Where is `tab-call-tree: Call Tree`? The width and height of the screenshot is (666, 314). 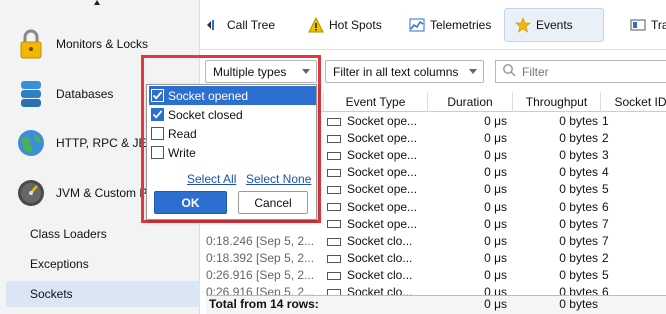 tab-call-tree: Call Tree is located at coordinates (240, 25).